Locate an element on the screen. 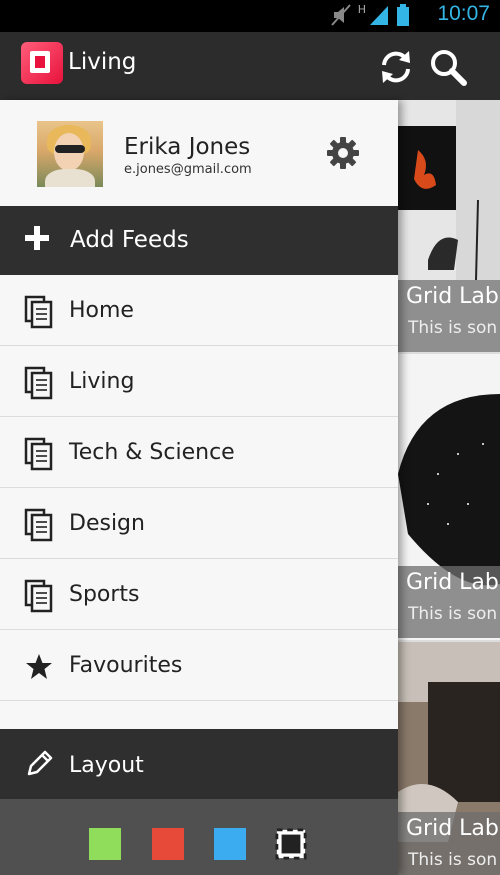 The width and height of the screenshot is (500, 875). swatch-green is located at coordinates (105, 844).